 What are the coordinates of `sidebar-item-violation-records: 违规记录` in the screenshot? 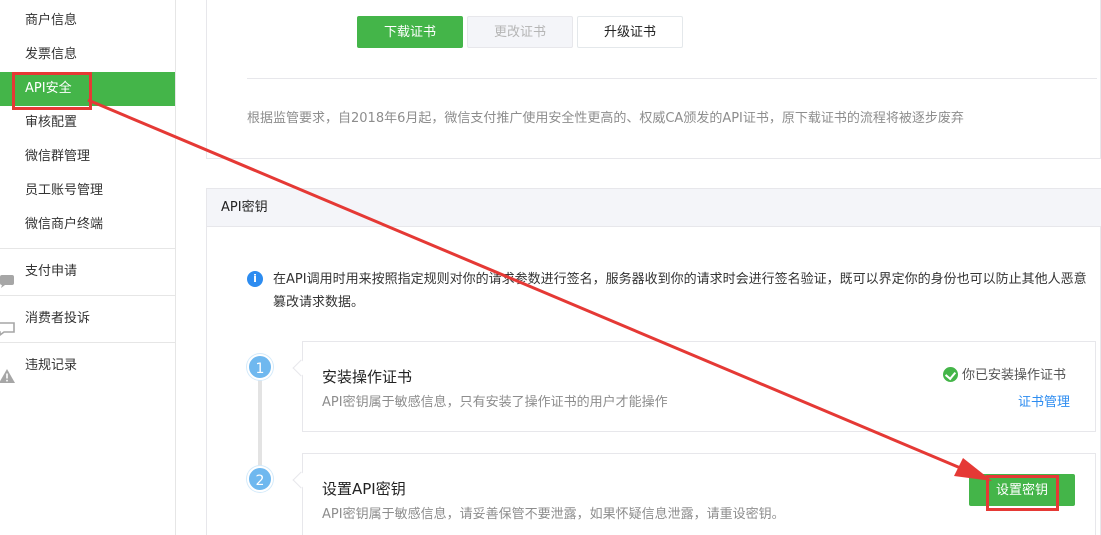 It's located at (87, 366).